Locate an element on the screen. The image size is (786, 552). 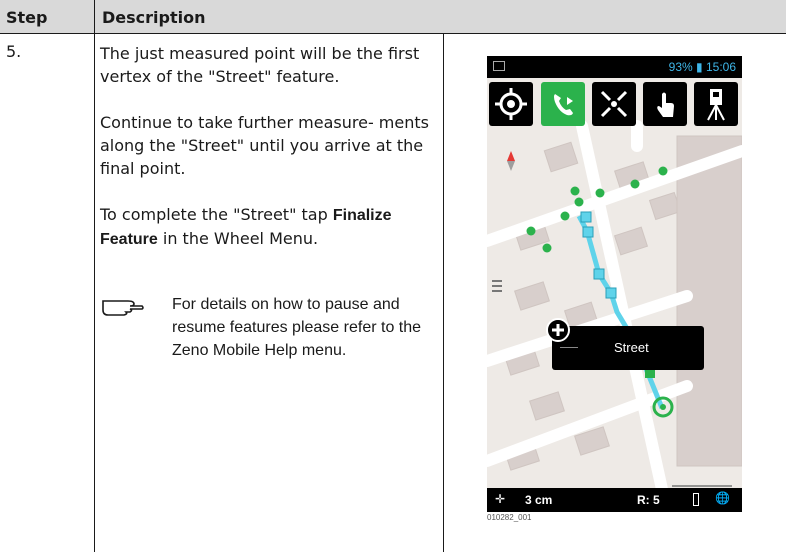
globe-icon: 🌐 is located at coordinates (722, 498).